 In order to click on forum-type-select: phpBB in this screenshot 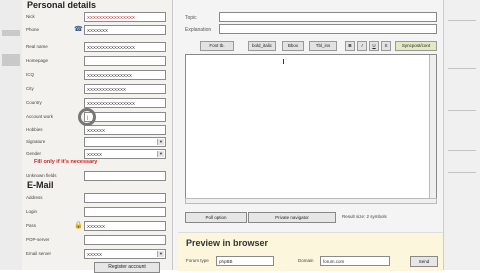, I will do `click(245, 261)`.